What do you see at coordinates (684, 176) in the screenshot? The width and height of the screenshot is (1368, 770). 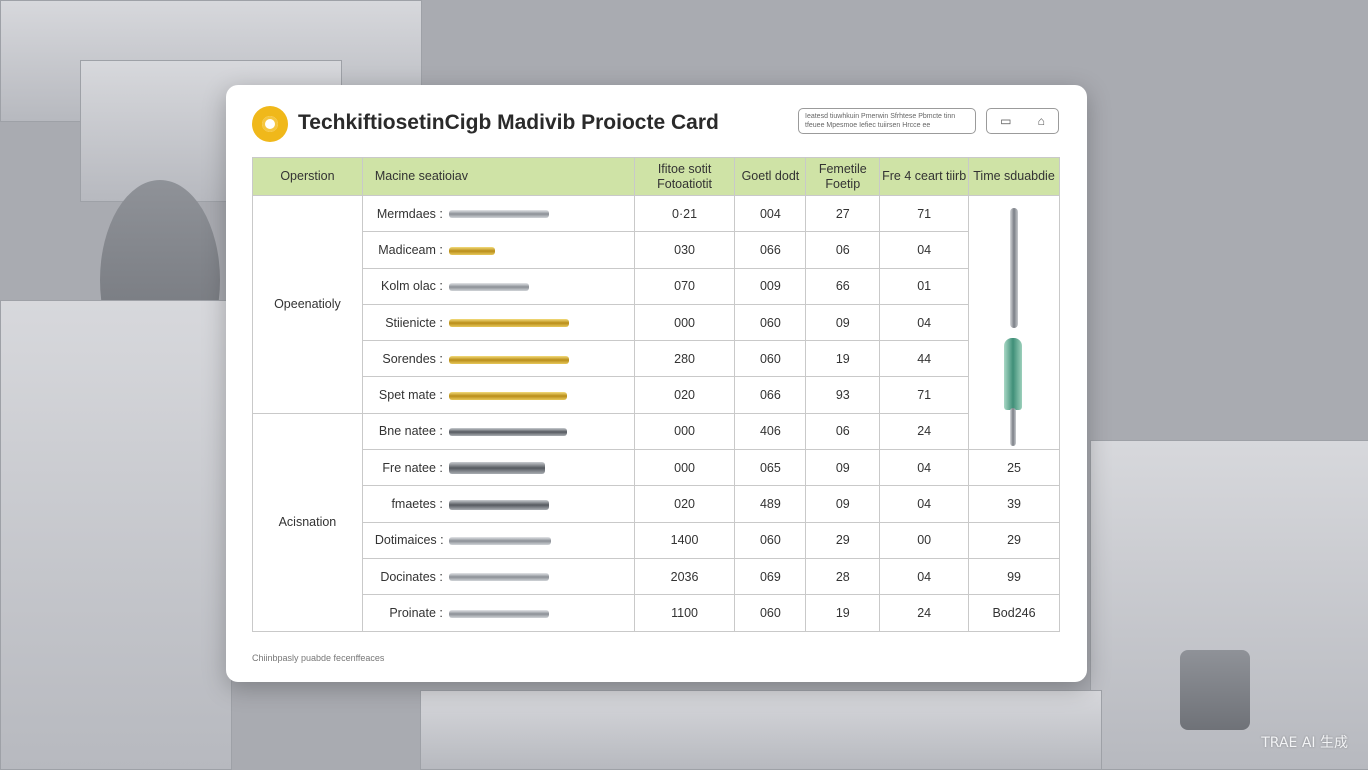 I see `header-col1: Ifitoe sotit Fotoatiotit` at bounding box center [684, 176].